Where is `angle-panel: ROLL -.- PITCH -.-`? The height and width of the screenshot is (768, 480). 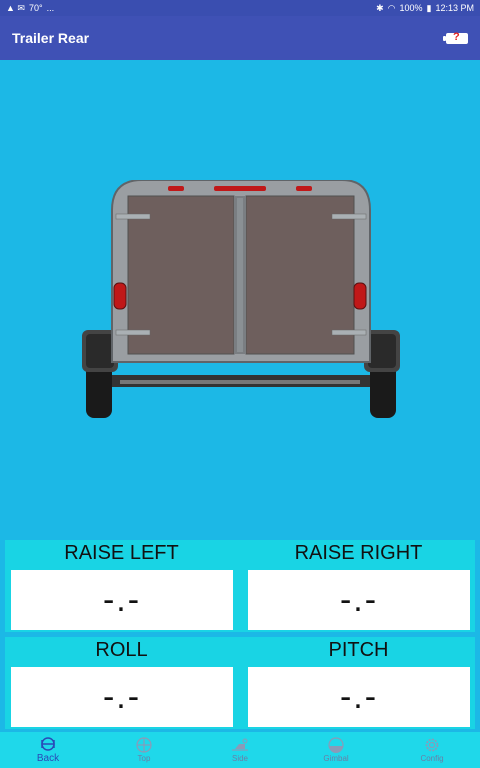 angle-panel: ROLL -.- PITCH -.- is located at coordinates (240, 683).